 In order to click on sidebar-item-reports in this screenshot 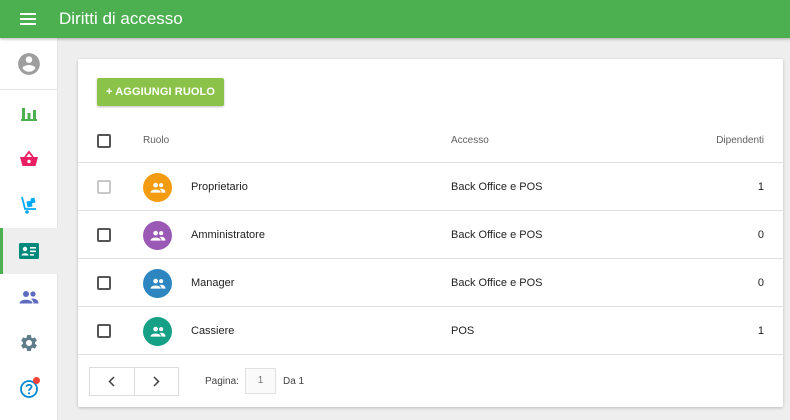, I will do `click(29, 113)`.